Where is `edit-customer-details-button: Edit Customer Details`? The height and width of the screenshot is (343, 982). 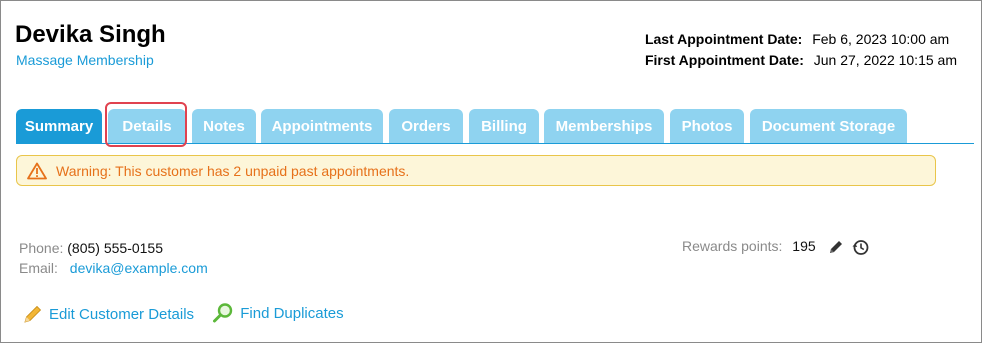 edit-customer-details-button: Edit Customer Details is located at coordinates (108, 314).